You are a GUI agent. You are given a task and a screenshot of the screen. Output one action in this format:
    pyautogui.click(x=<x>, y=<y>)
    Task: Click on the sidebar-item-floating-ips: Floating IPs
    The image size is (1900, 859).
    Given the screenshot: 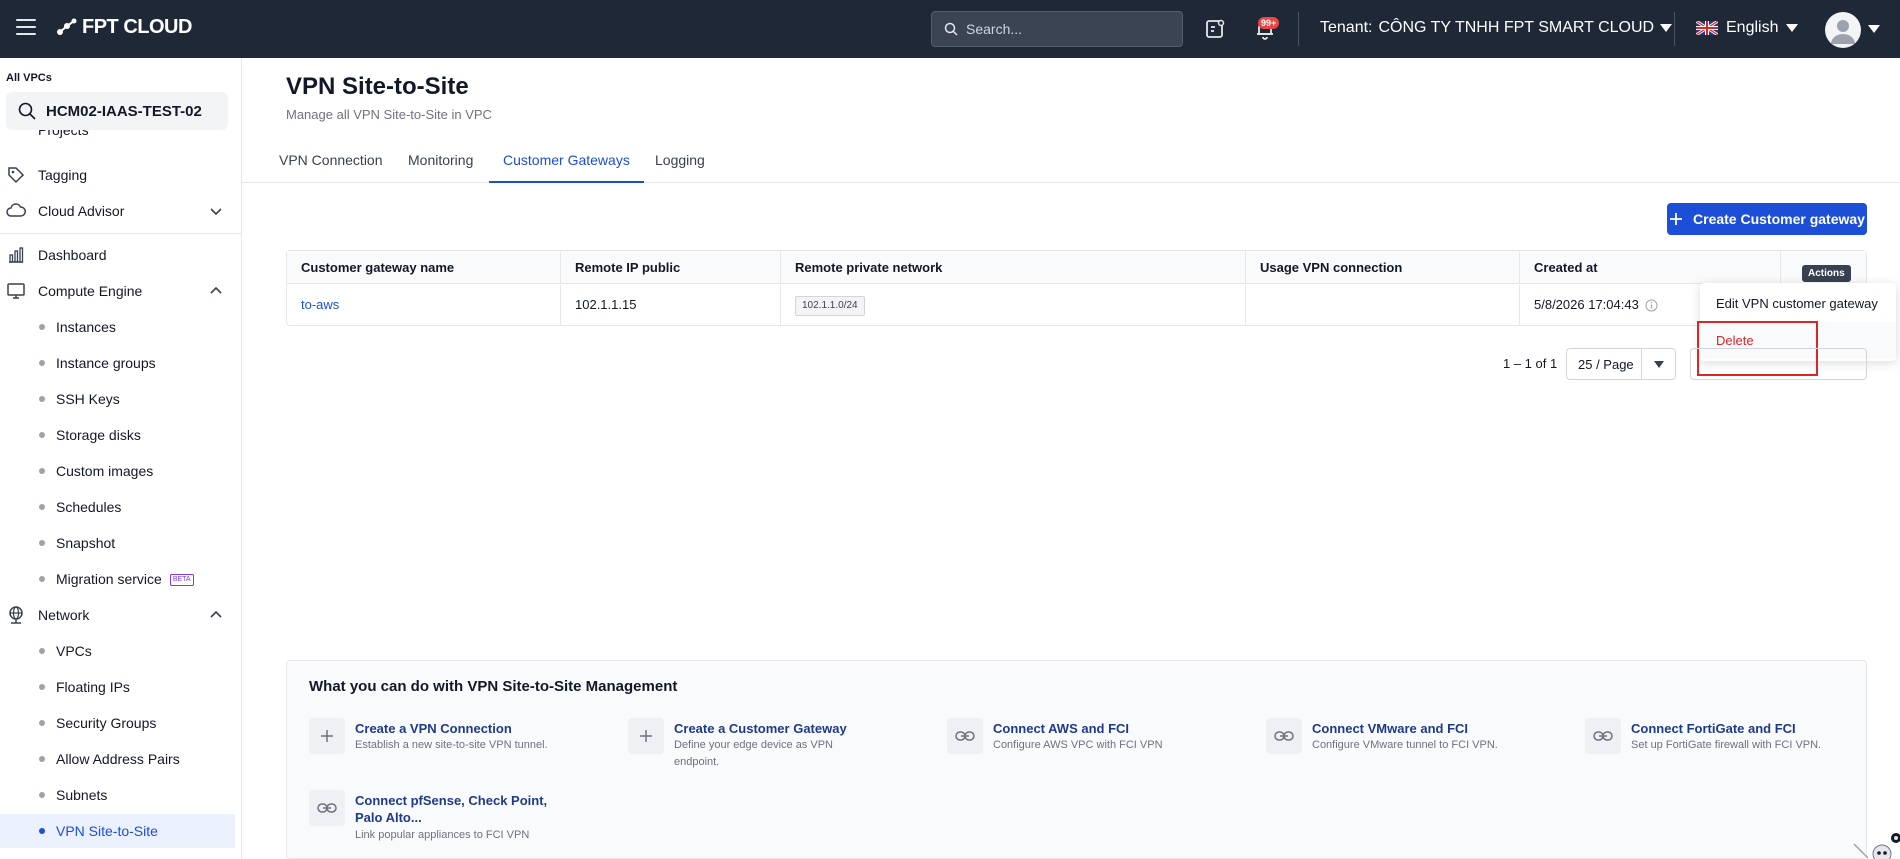 What is the action you would take?
    pyautogui.click(x=120, y=687)
    